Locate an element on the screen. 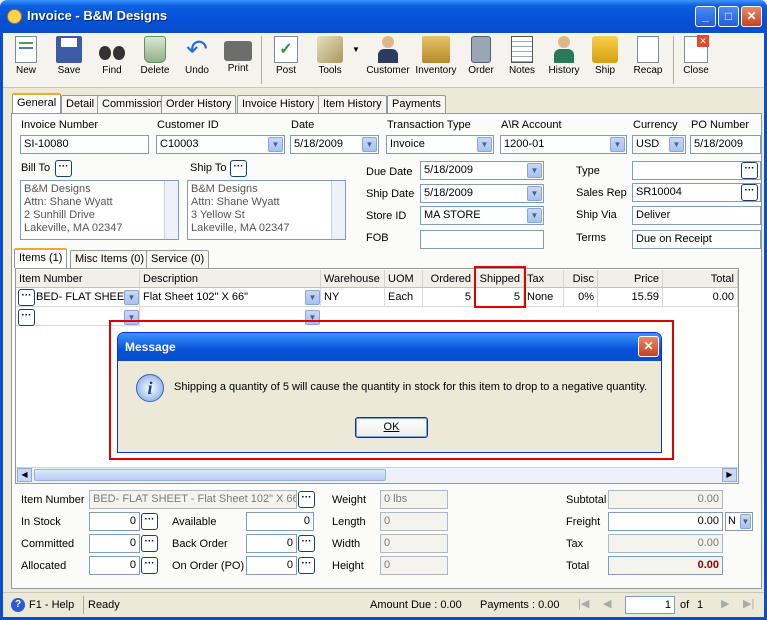  fob-field is located at coordinates (482, 239).